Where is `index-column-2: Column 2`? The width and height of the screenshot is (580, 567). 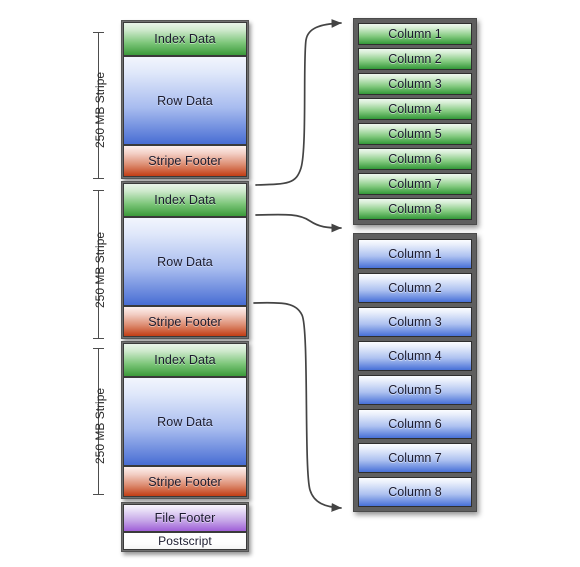
index-column-2: Column 2 is located at coordinates (415, 59).